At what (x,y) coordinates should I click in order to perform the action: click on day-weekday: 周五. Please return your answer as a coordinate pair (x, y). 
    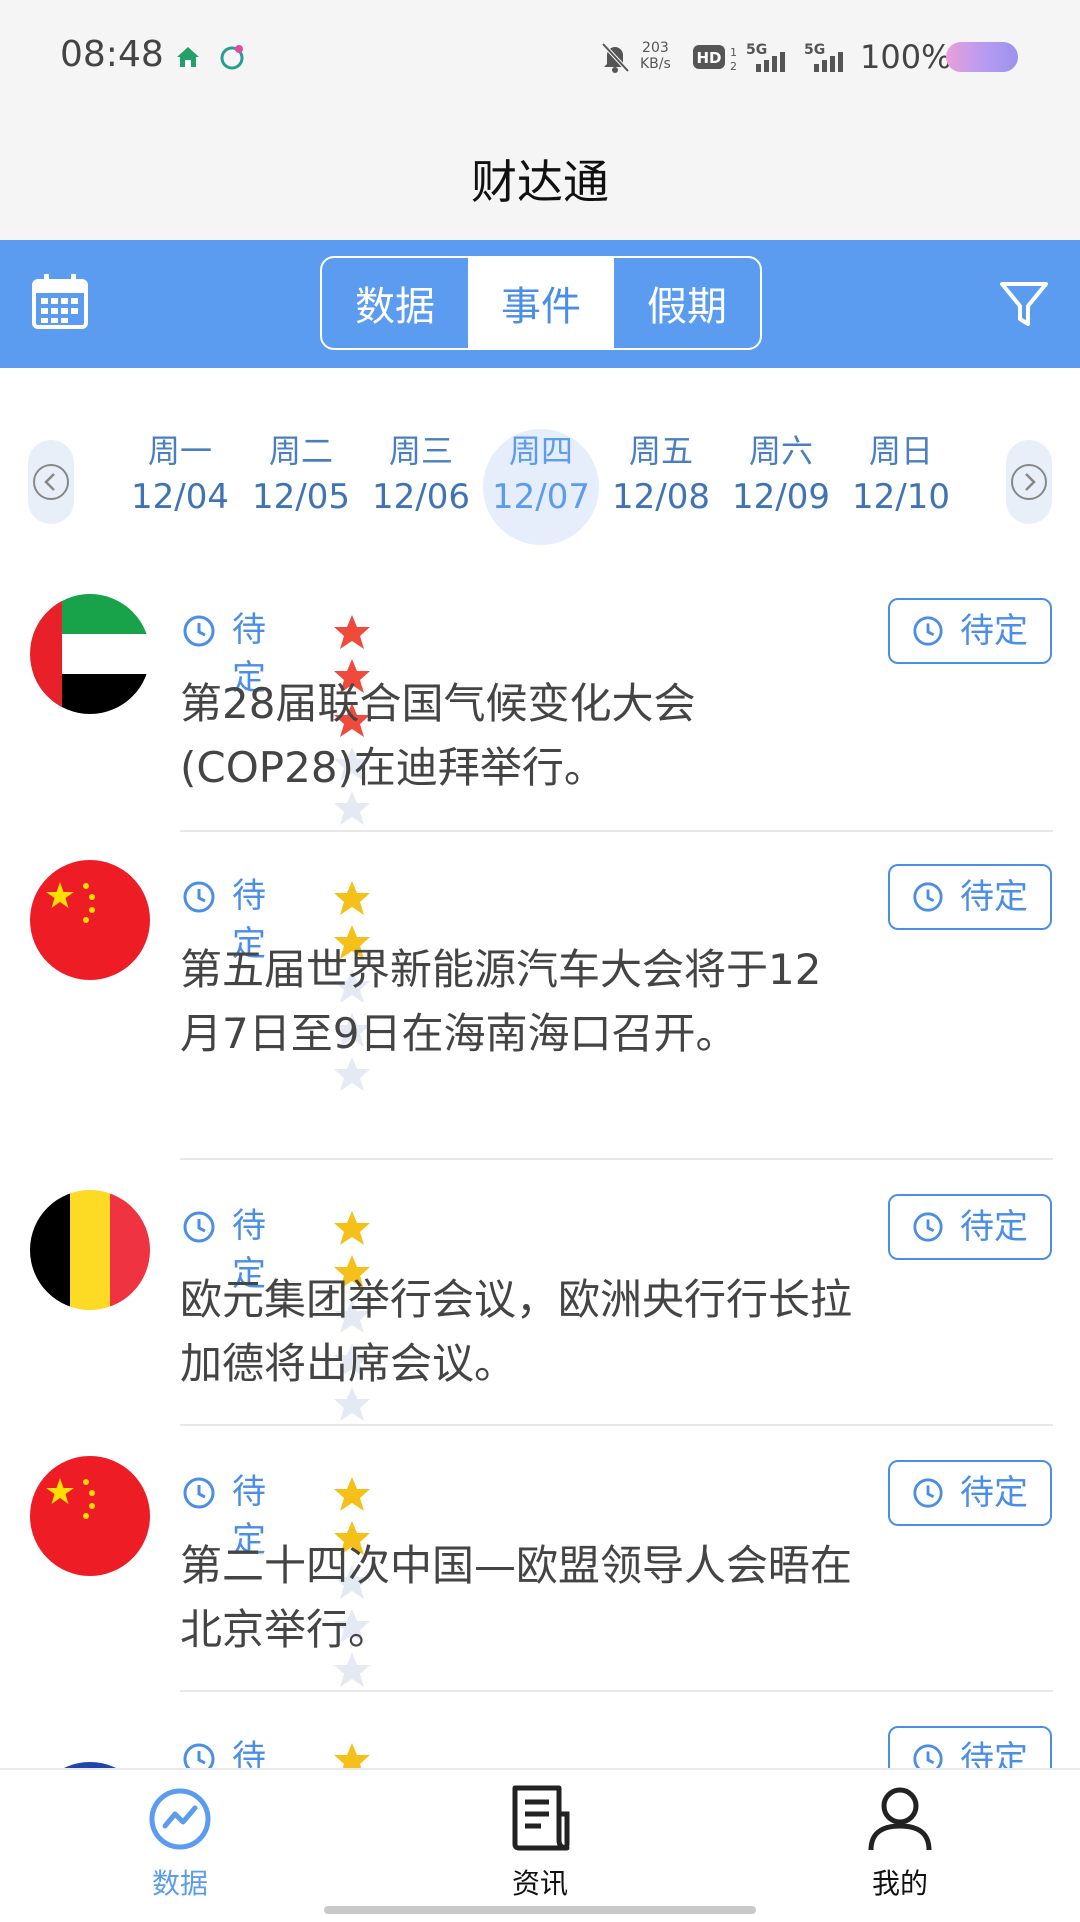
    Looking at the image, I should click on (660, 451).